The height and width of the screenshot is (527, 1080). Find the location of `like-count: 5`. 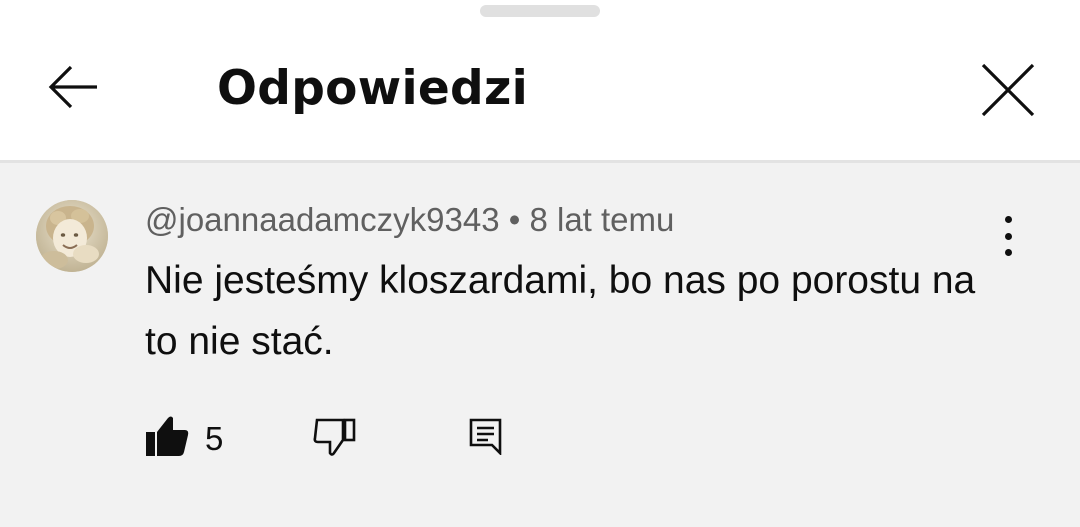

like-count: 5 is located at coordinates (214, 438).